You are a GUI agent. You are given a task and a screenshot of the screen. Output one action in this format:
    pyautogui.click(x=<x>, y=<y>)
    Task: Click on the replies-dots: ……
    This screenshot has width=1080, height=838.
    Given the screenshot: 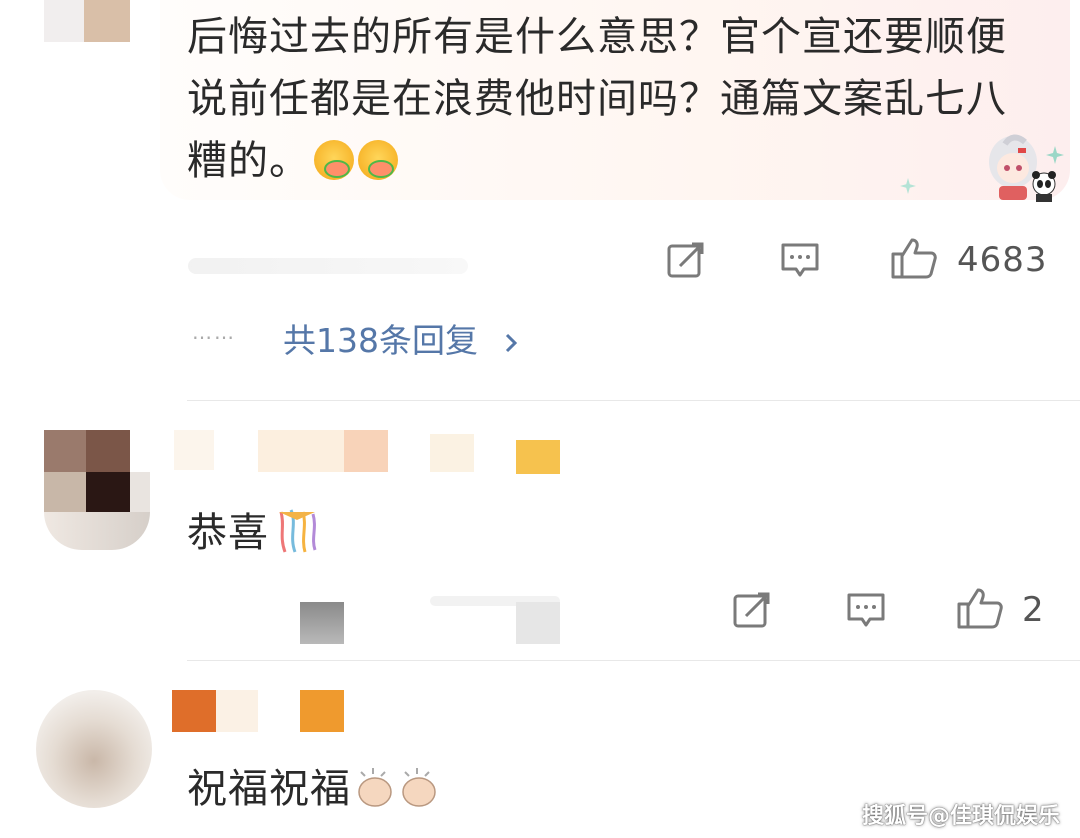 What is the action you would take?
    pyautogui.click(x=214, y=332)
    